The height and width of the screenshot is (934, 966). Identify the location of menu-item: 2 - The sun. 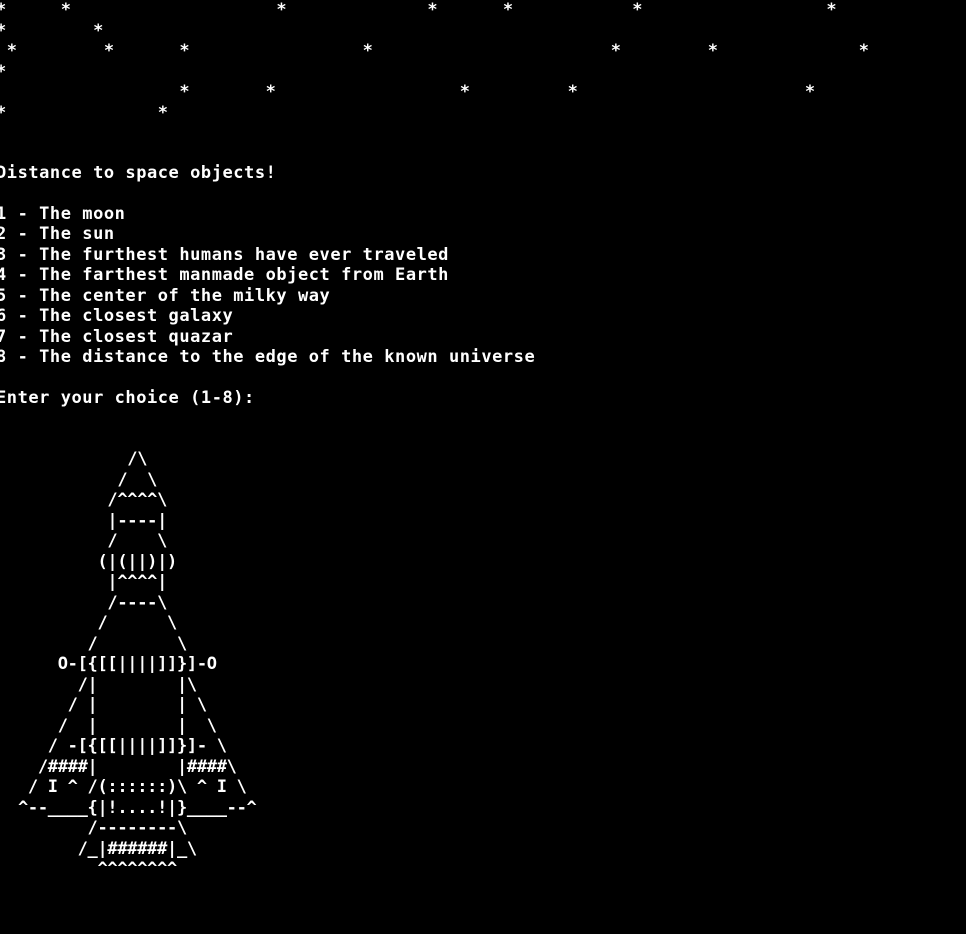
(57, 234).